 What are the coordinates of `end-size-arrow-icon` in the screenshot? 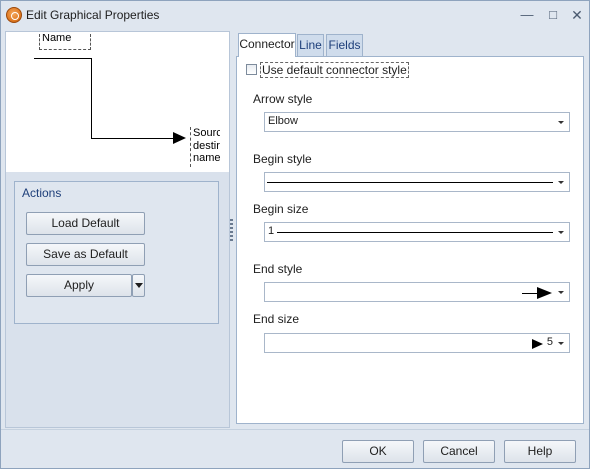 It's located at (537, 344).